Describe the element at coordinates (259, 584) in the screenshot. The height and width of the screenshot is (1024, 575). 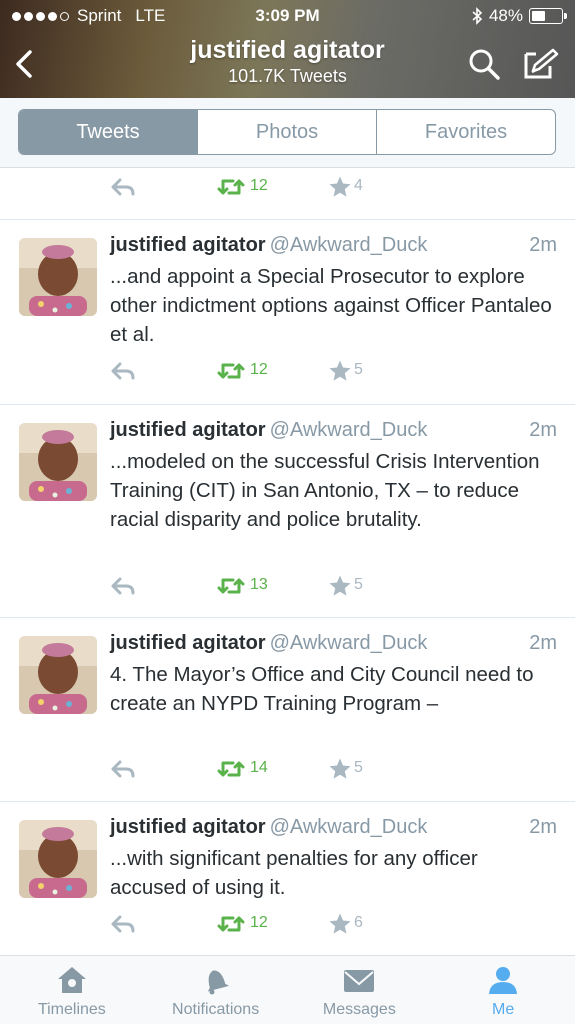
I see `retweet-count: 13` at that location.